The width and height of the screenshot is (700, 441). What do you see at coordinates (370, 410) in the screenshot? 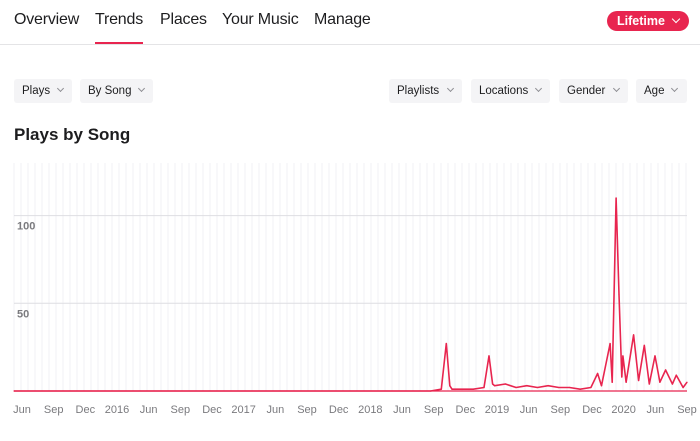
I see `x-tick-label: 2018` at bounding box center [370, 410].